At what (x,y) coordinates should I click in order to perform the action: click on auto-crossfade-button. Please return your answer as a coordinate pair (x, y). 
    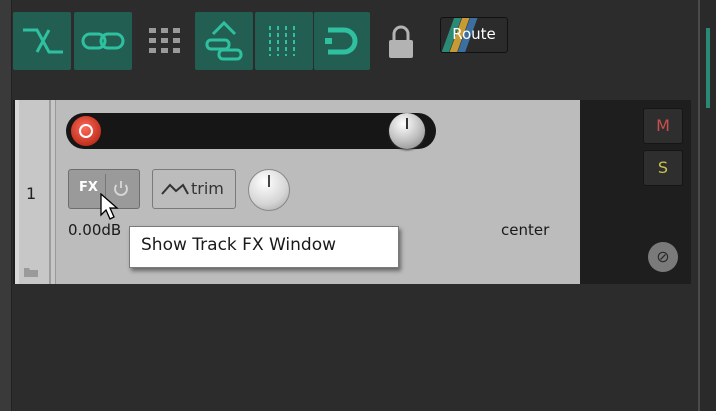
    Looking at the image, I should click on (42, 41).